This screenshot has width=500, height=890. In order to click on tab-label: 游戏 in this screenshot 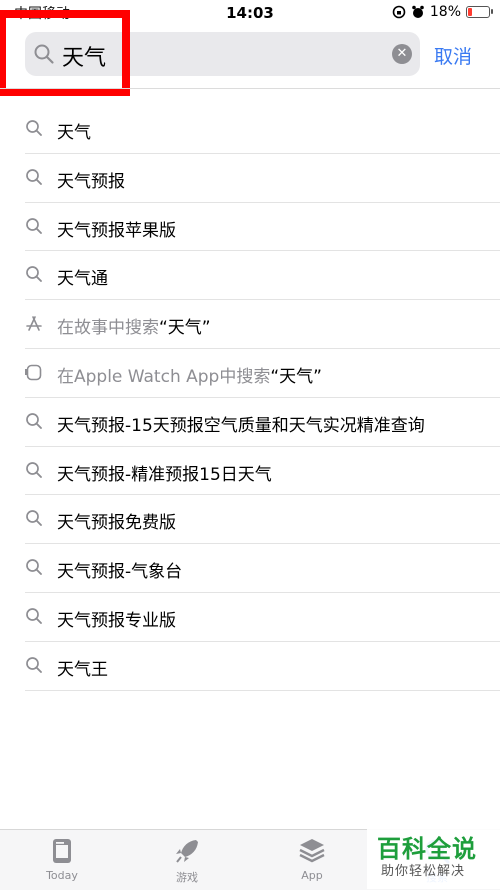, I will do `click(187, 877)`.